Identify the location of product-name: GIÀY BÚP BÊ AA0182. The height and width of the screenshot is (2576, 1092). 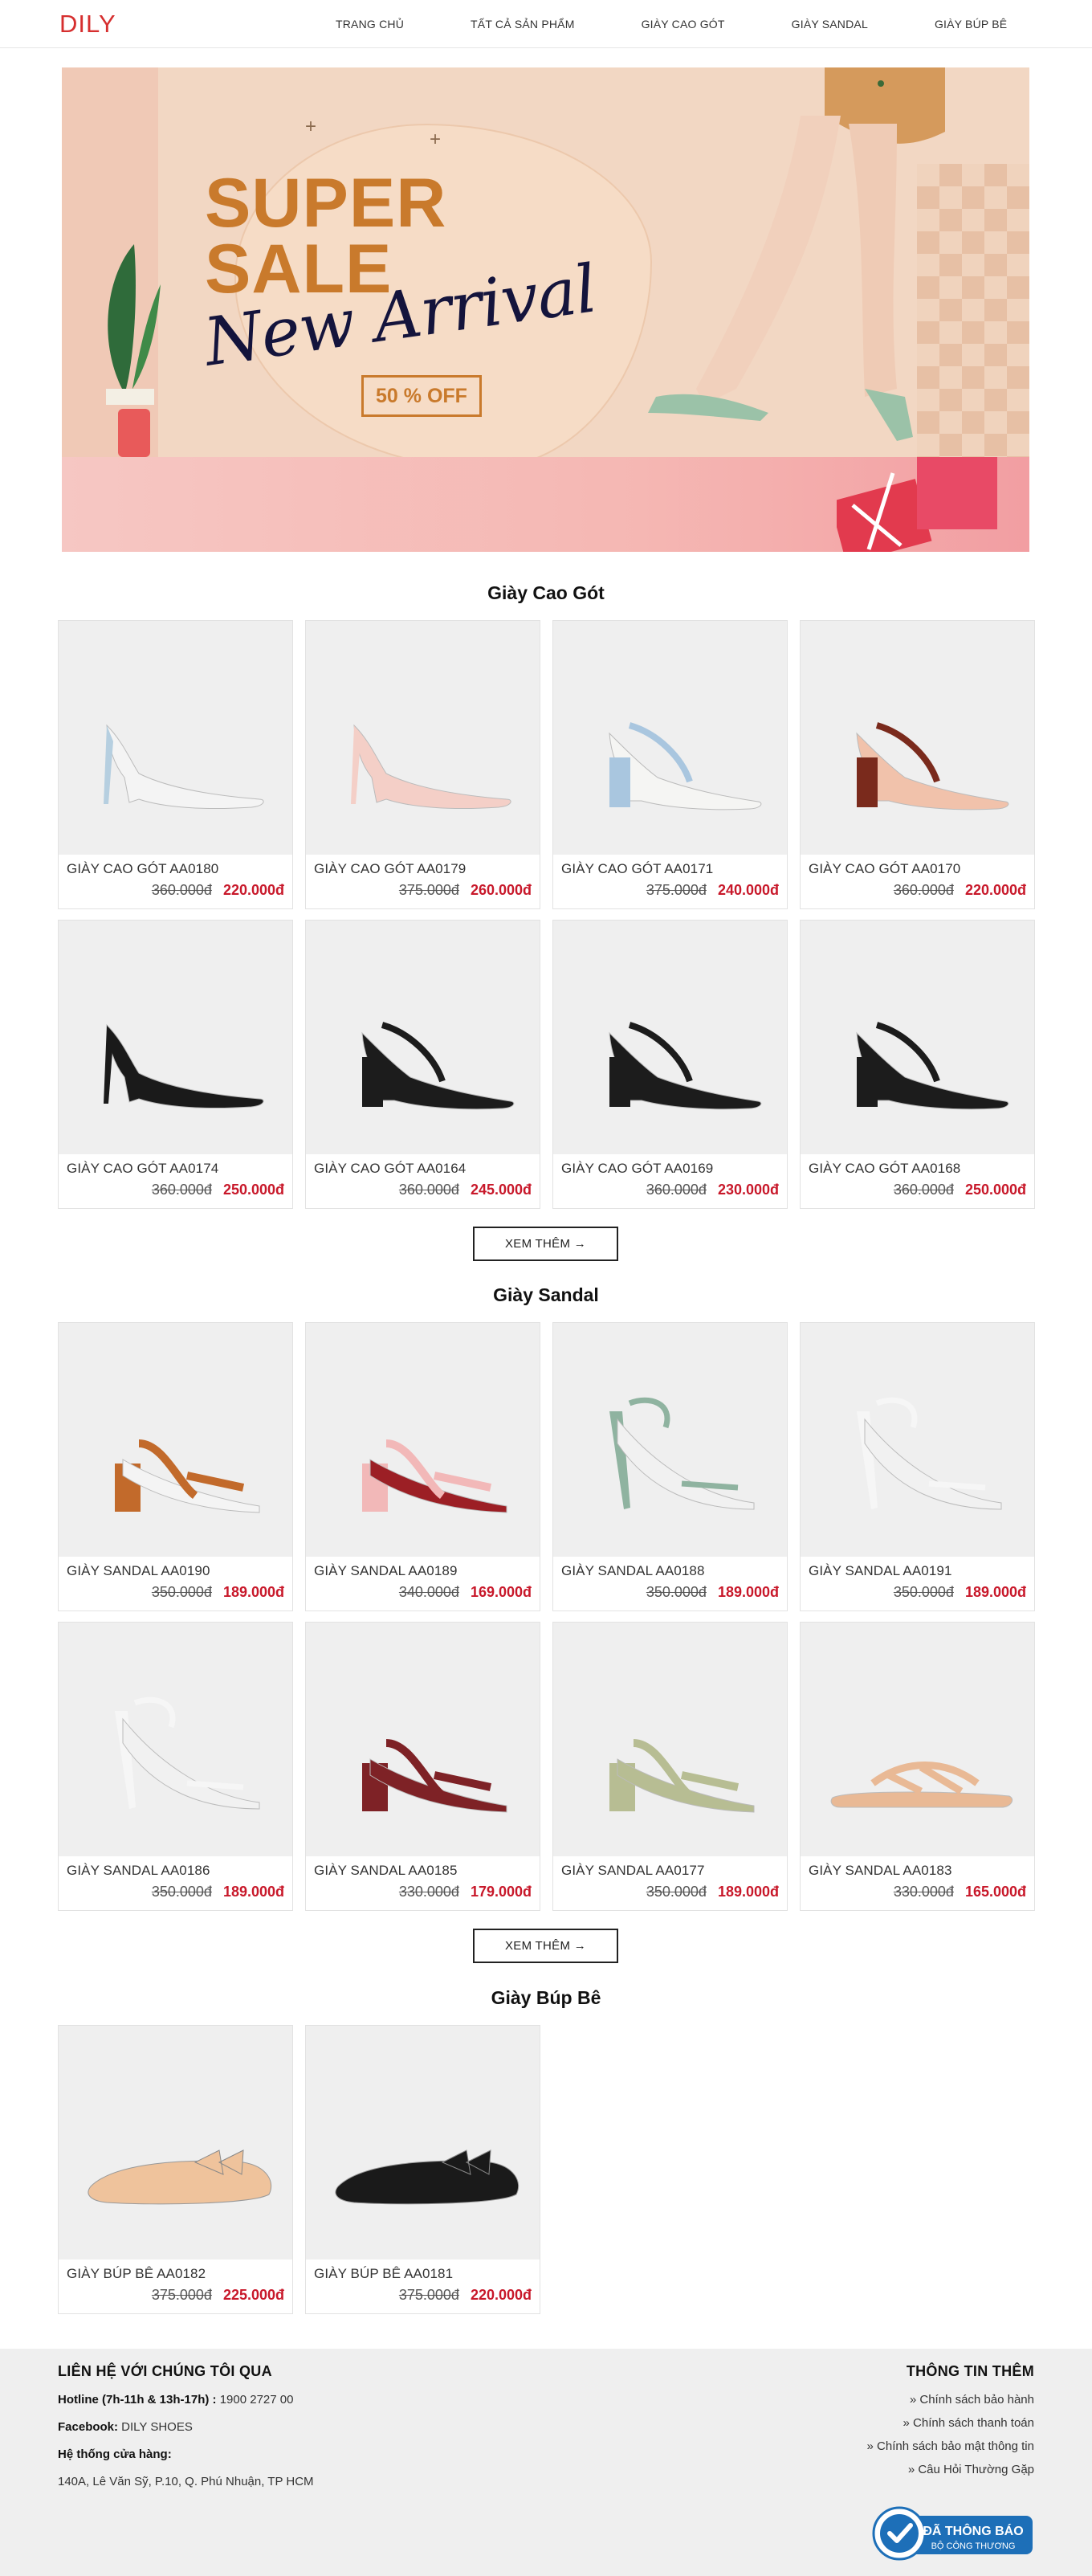
(136, 2274).